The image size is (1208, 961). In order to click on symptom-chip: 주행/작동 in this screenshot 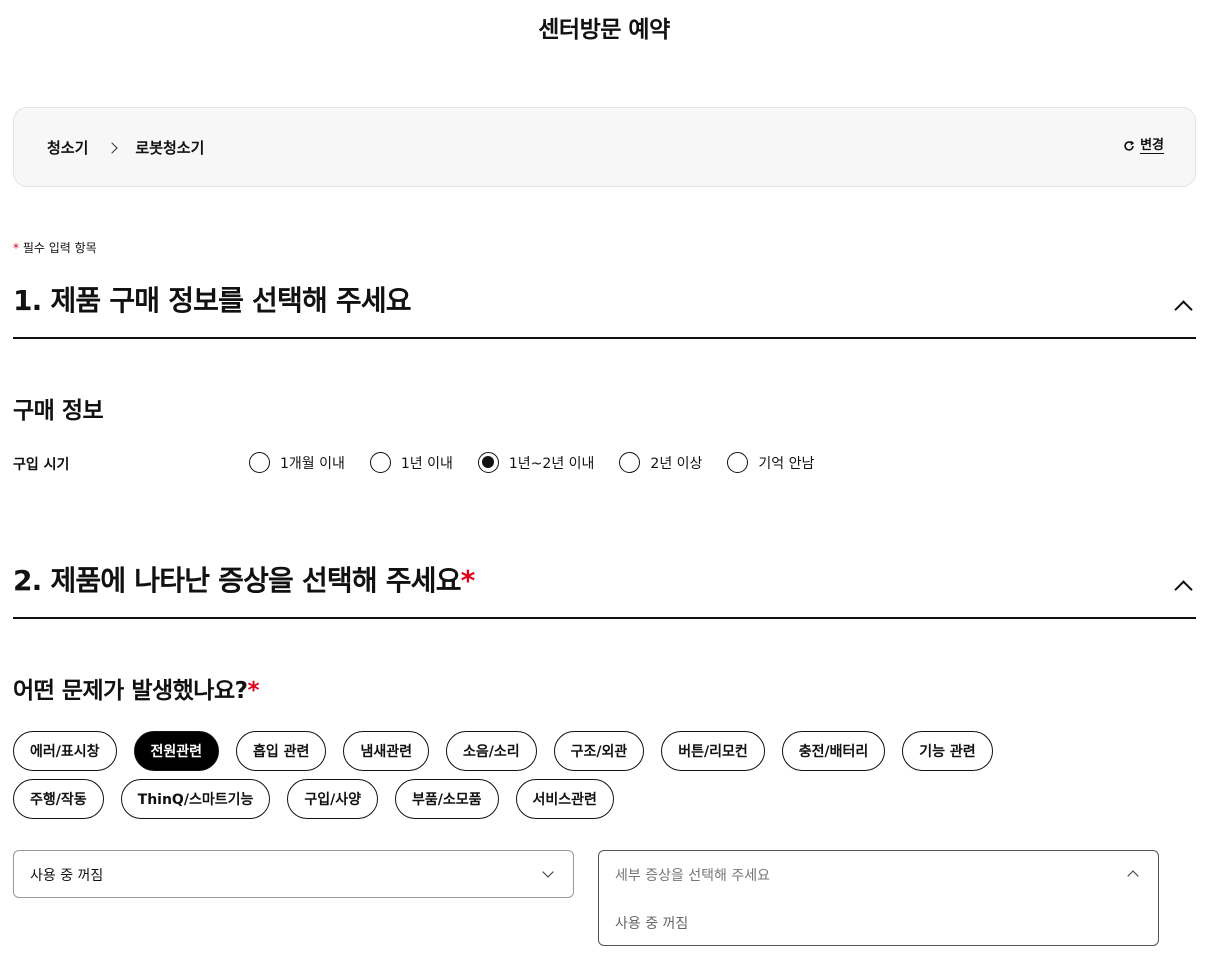, I will do `click(58, 799)`.